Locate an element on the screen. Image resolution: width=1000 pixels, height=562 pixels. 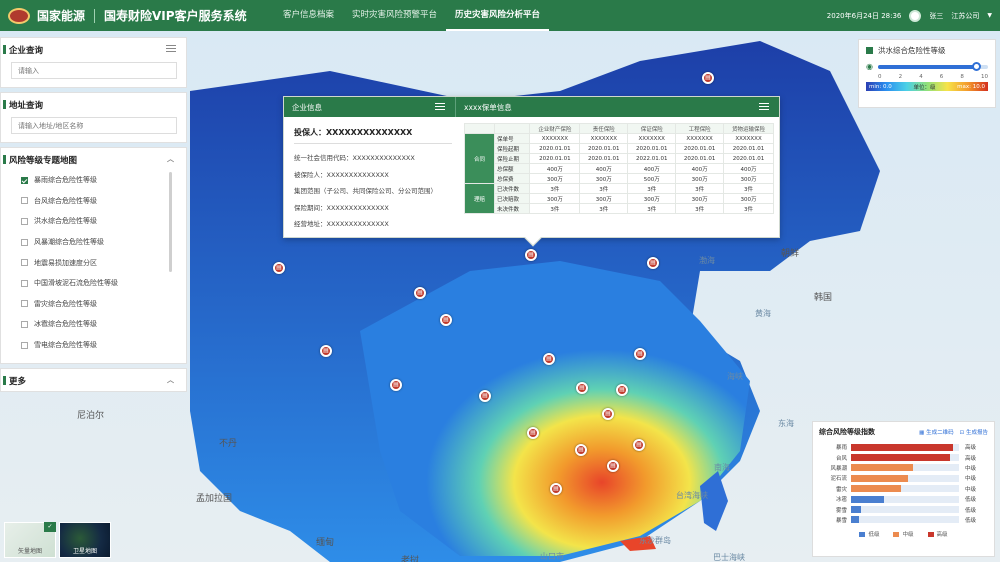
check-icon: ✓ is located at coordinates (50, 527).